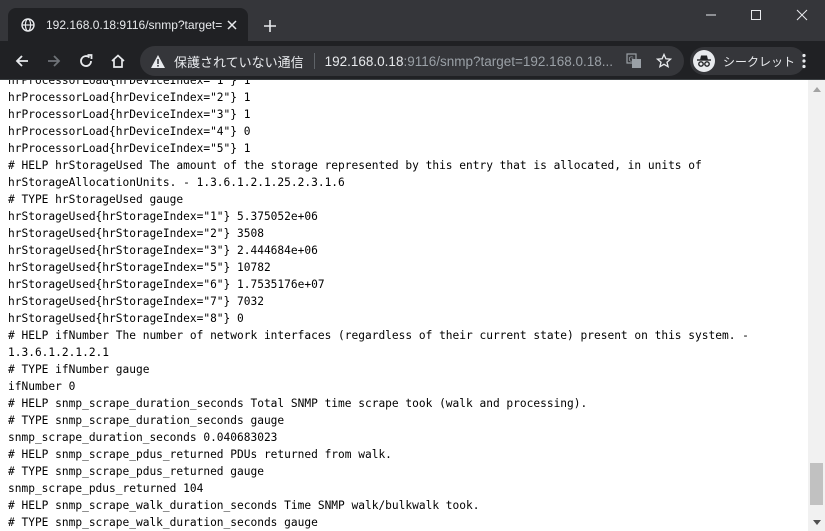  I want to click on incognito-indicator: シークレット, so click(748, 61).